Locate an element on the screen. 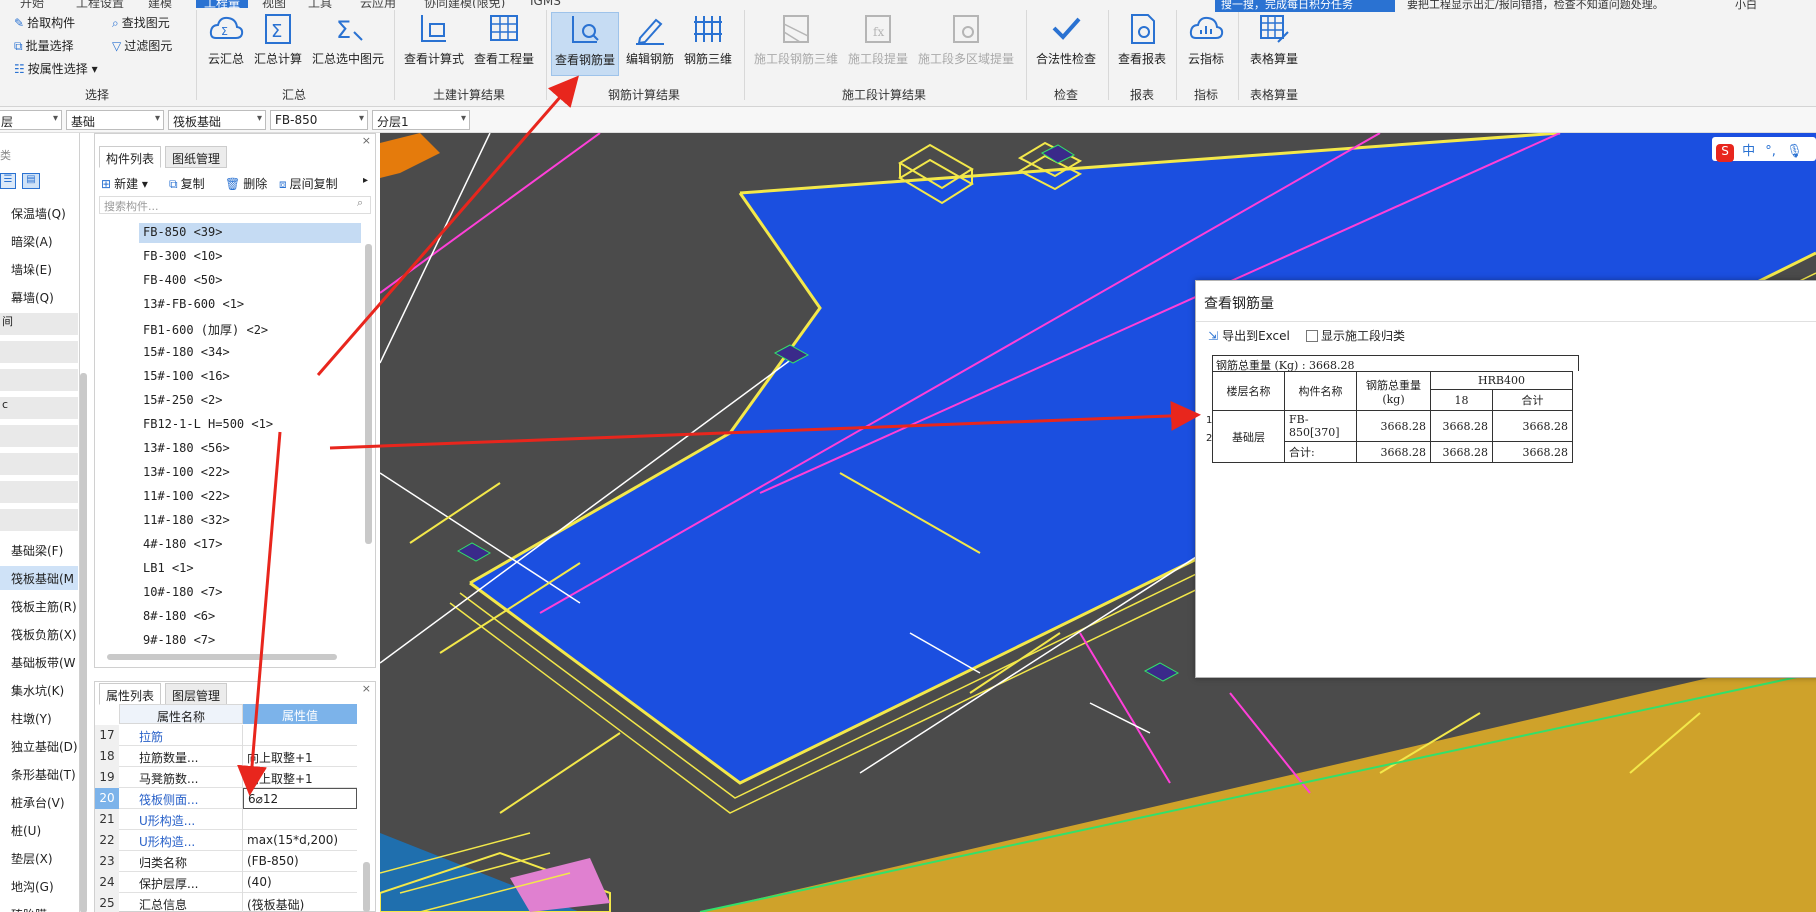 This screenshot has width=1816, height=912. tab-start: 开始 is located at coordinates (32, 4).